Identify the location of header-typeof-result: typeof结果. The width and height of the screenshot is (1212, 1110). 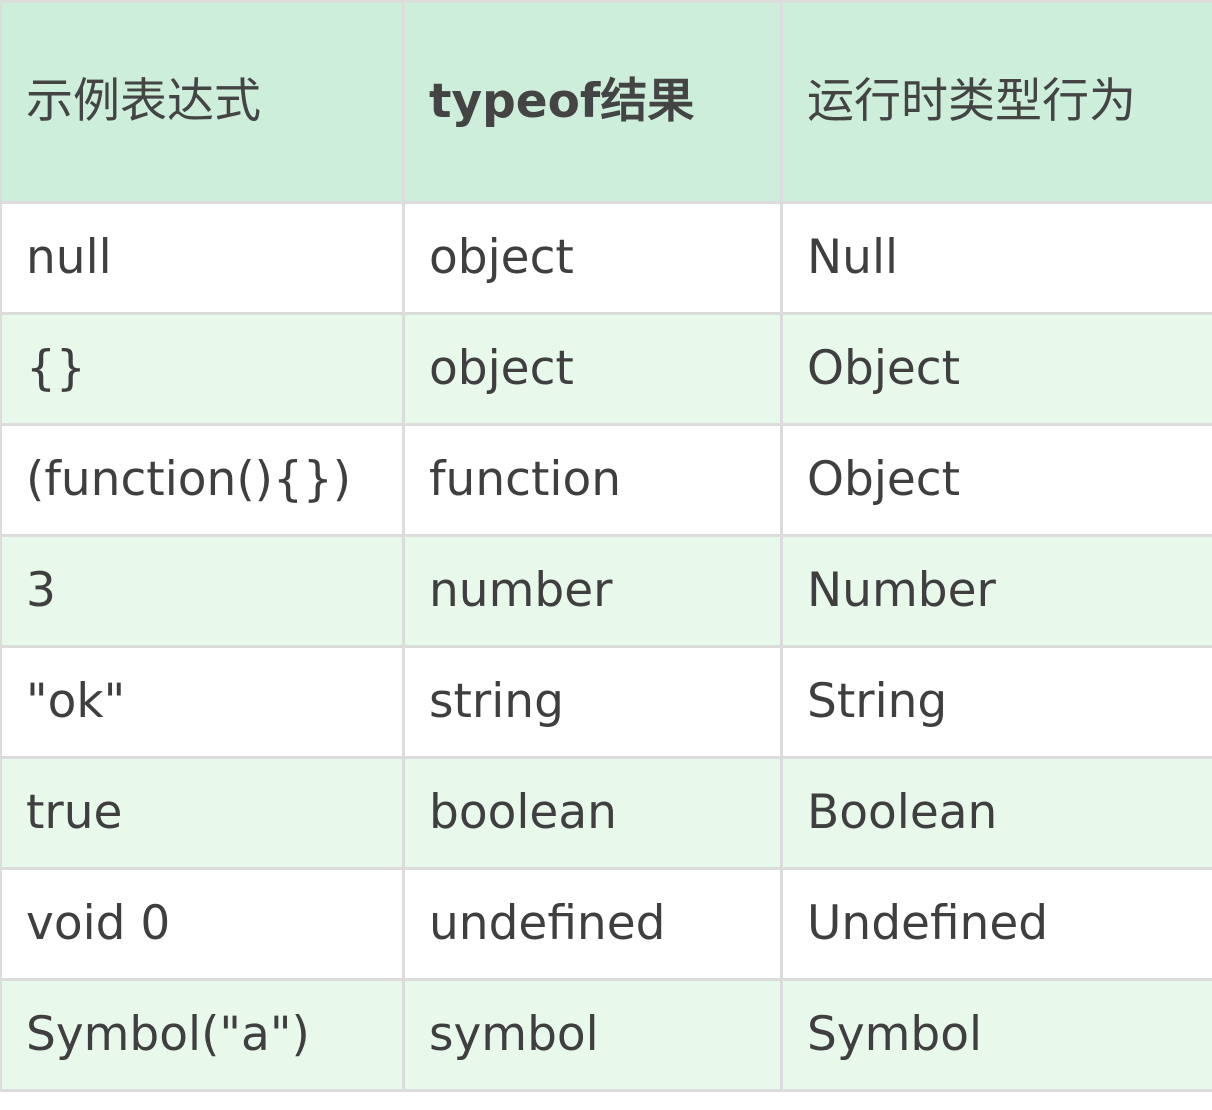
(592, 102).